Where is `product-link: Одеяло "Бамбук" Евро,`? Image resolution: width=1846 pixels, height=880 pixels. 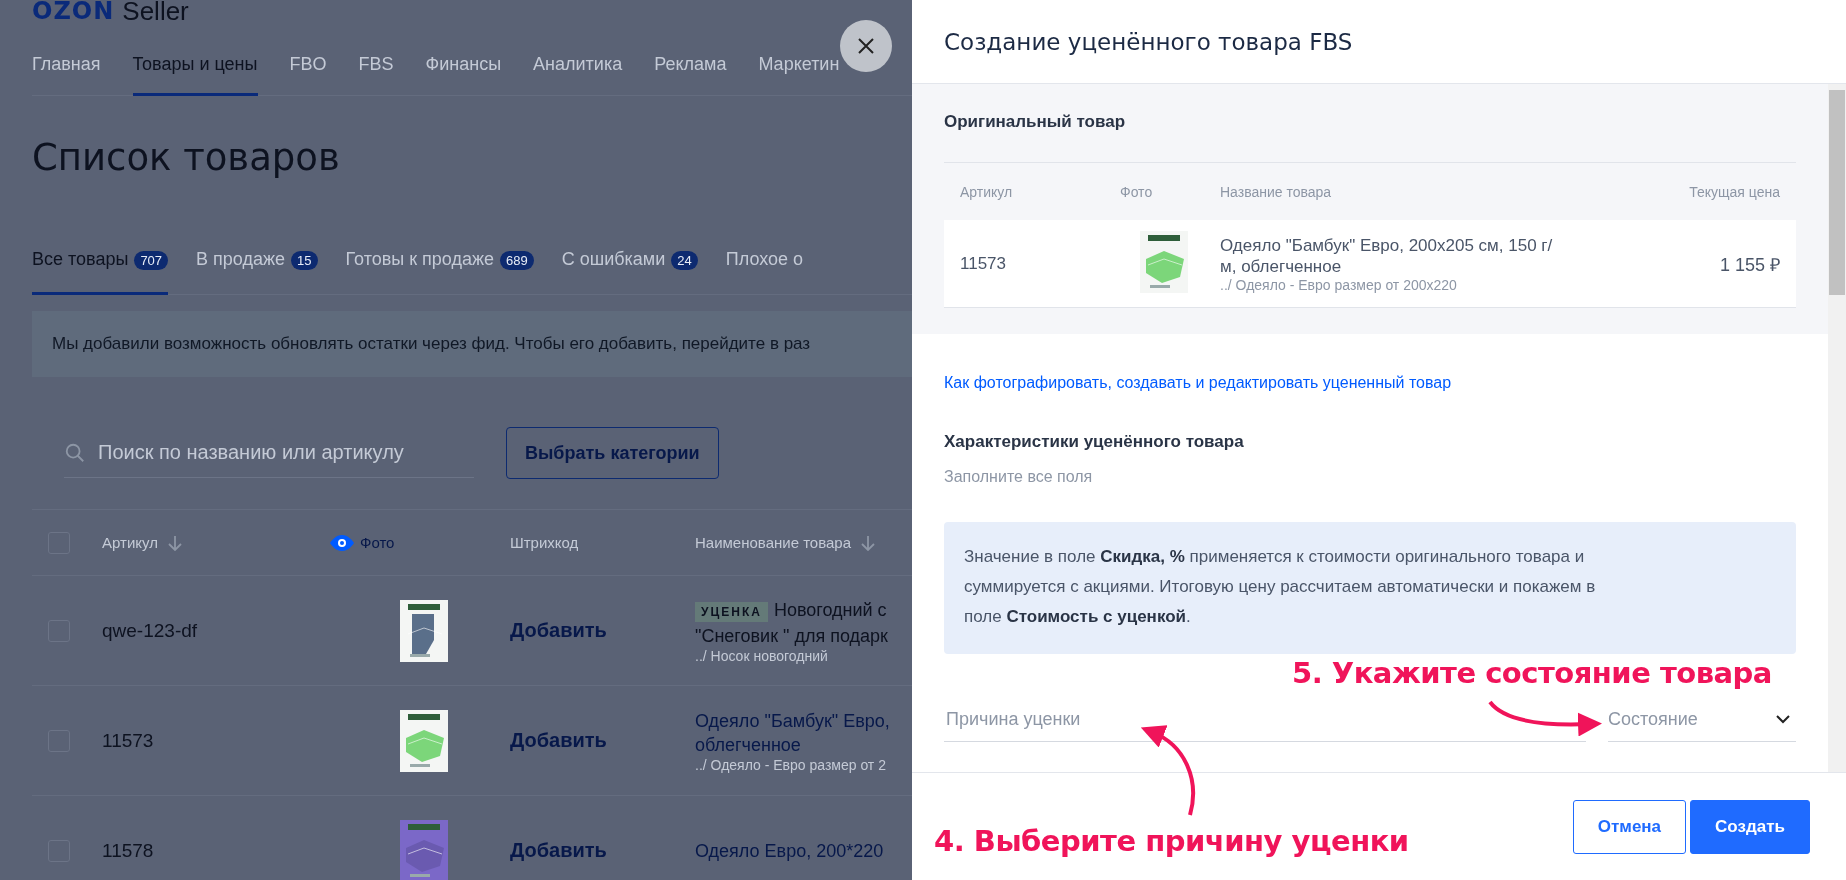 product-link: Одеяло "Бамбук" Евро, is located at coordinates (803, 720).